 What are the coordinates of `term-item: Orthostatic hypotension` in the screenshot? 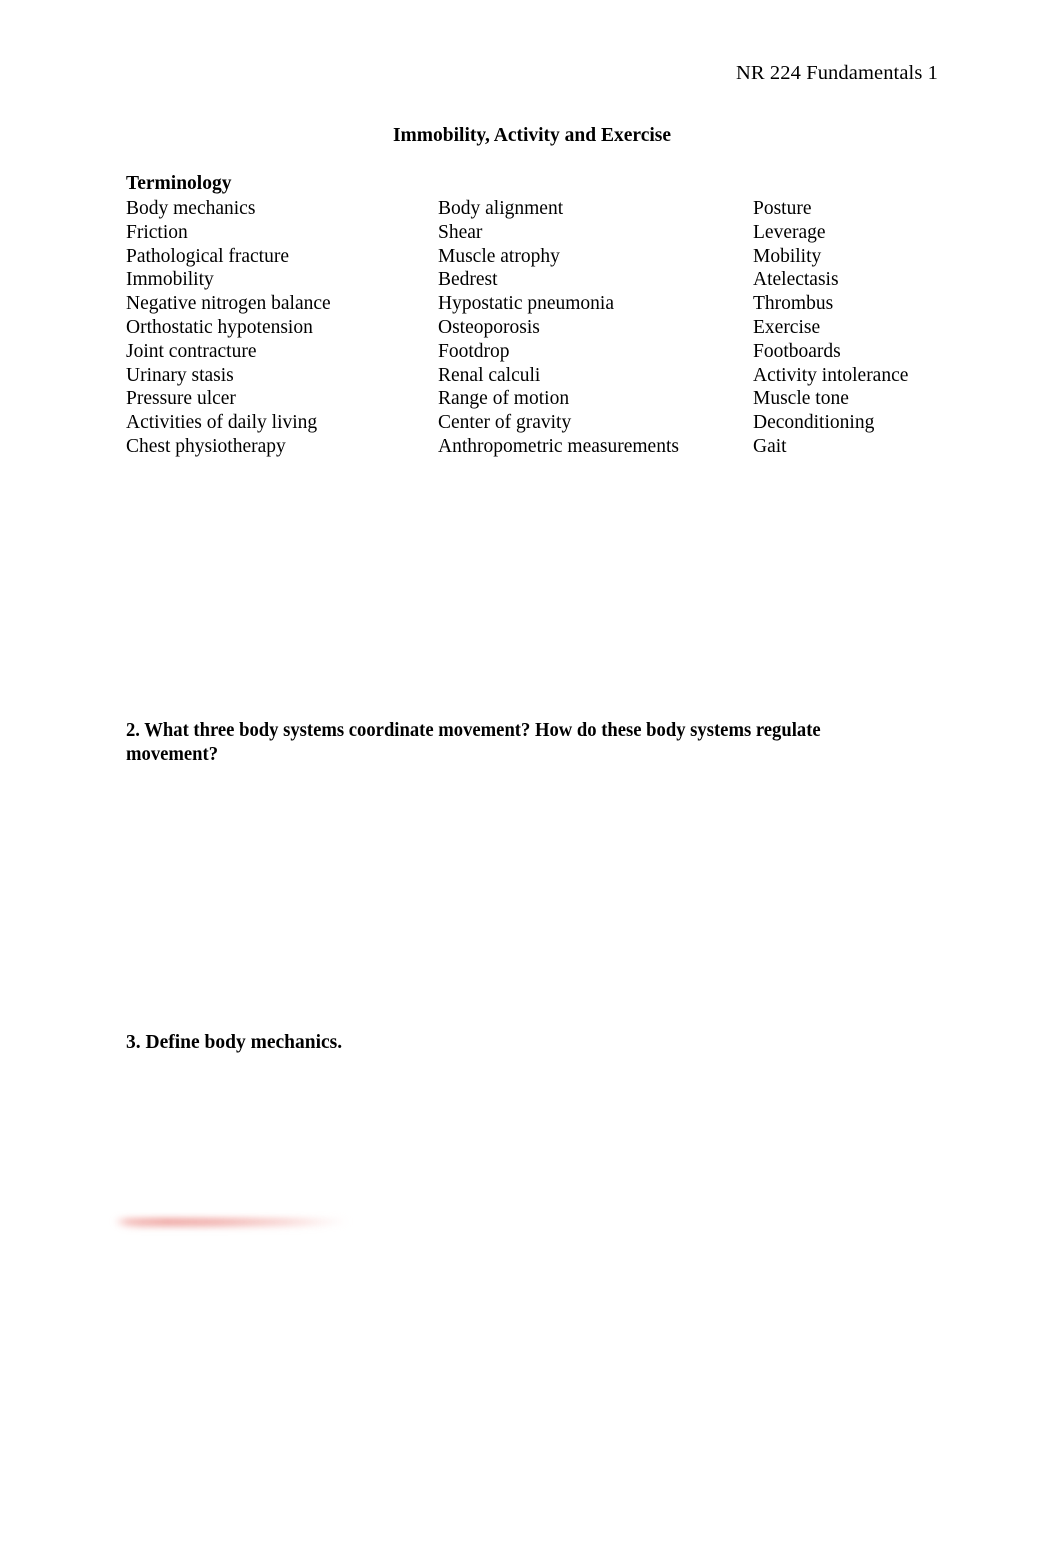 It's located at (219, 327).